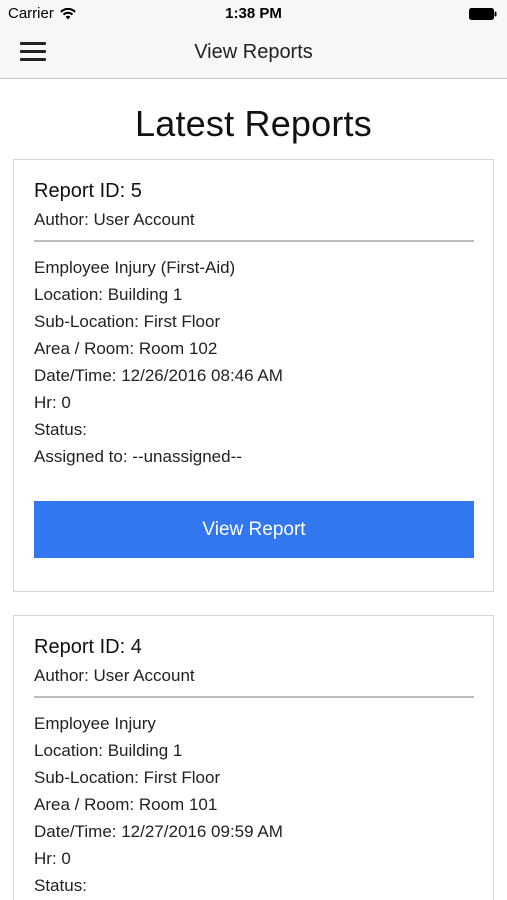 Image resolution: width=507 pixels, height=900 pixels. I want to click on report-area: Area / Room: Room 102, so click(126, 348).